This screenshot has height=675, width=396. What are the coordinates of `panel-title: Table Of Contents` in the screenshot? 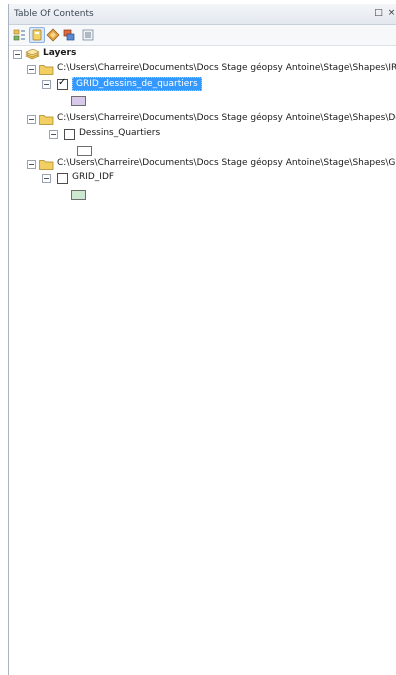 It's located at (54, 14).